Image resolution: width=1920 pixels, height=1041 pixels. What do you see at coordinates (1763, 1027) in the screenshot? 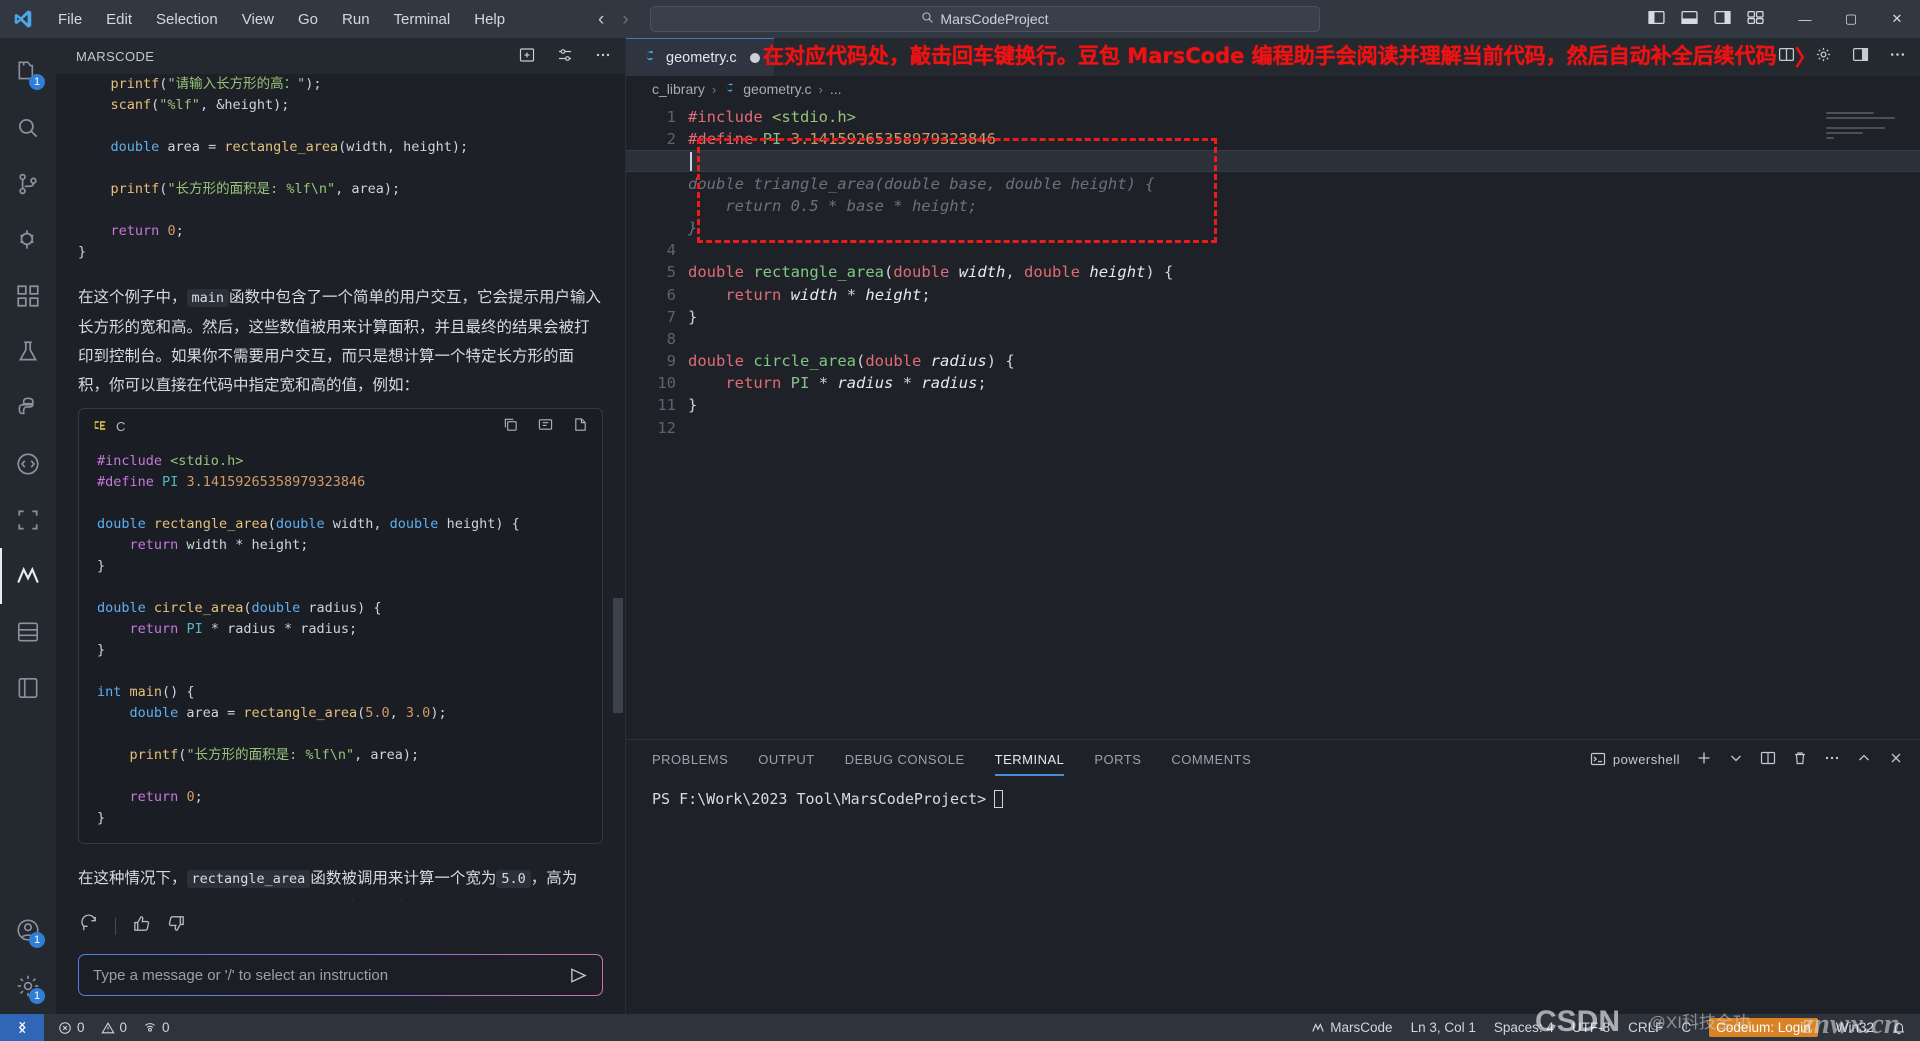
I see `status-codeium-login: Codeium: Login` at bounding box center [1763, 1027].